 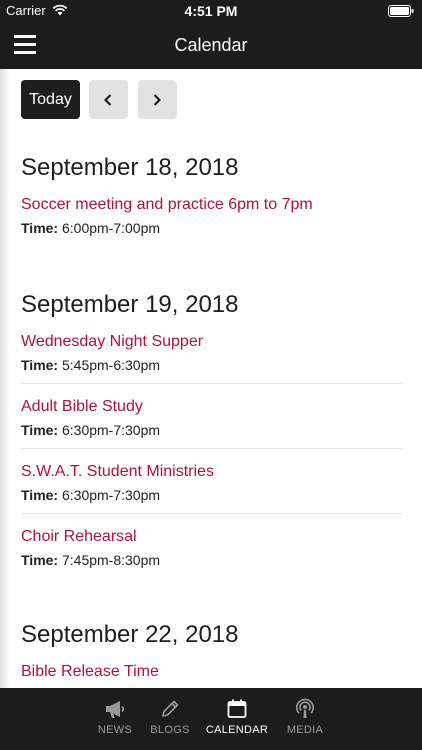 I want to click on nav-bar: Calendar, so click(x=211, y=45).